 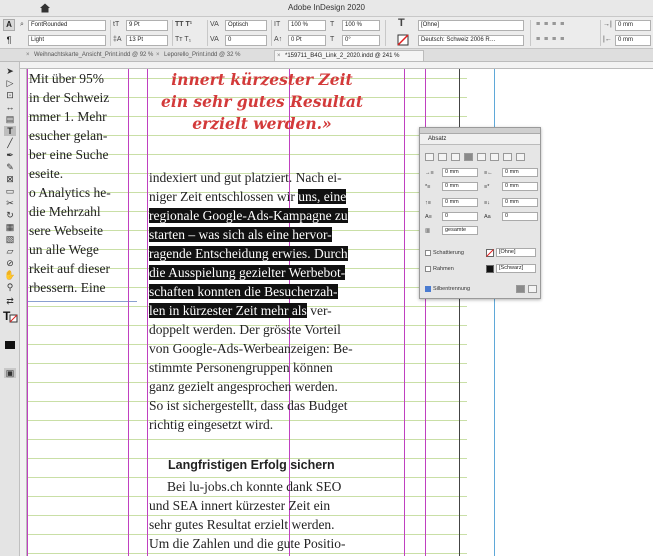 I want to click on last-line-indent-icon: ≡*, so click(x=487, y=187).